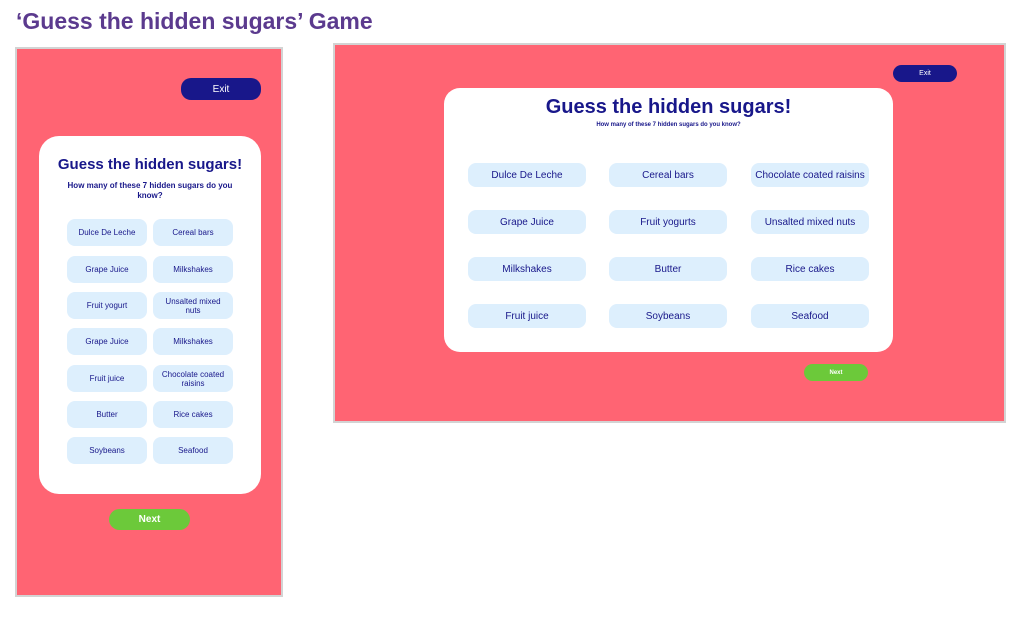  I want to click on page-heading: ‘Guess the hidden sugars’ Game, so click(194, 21).